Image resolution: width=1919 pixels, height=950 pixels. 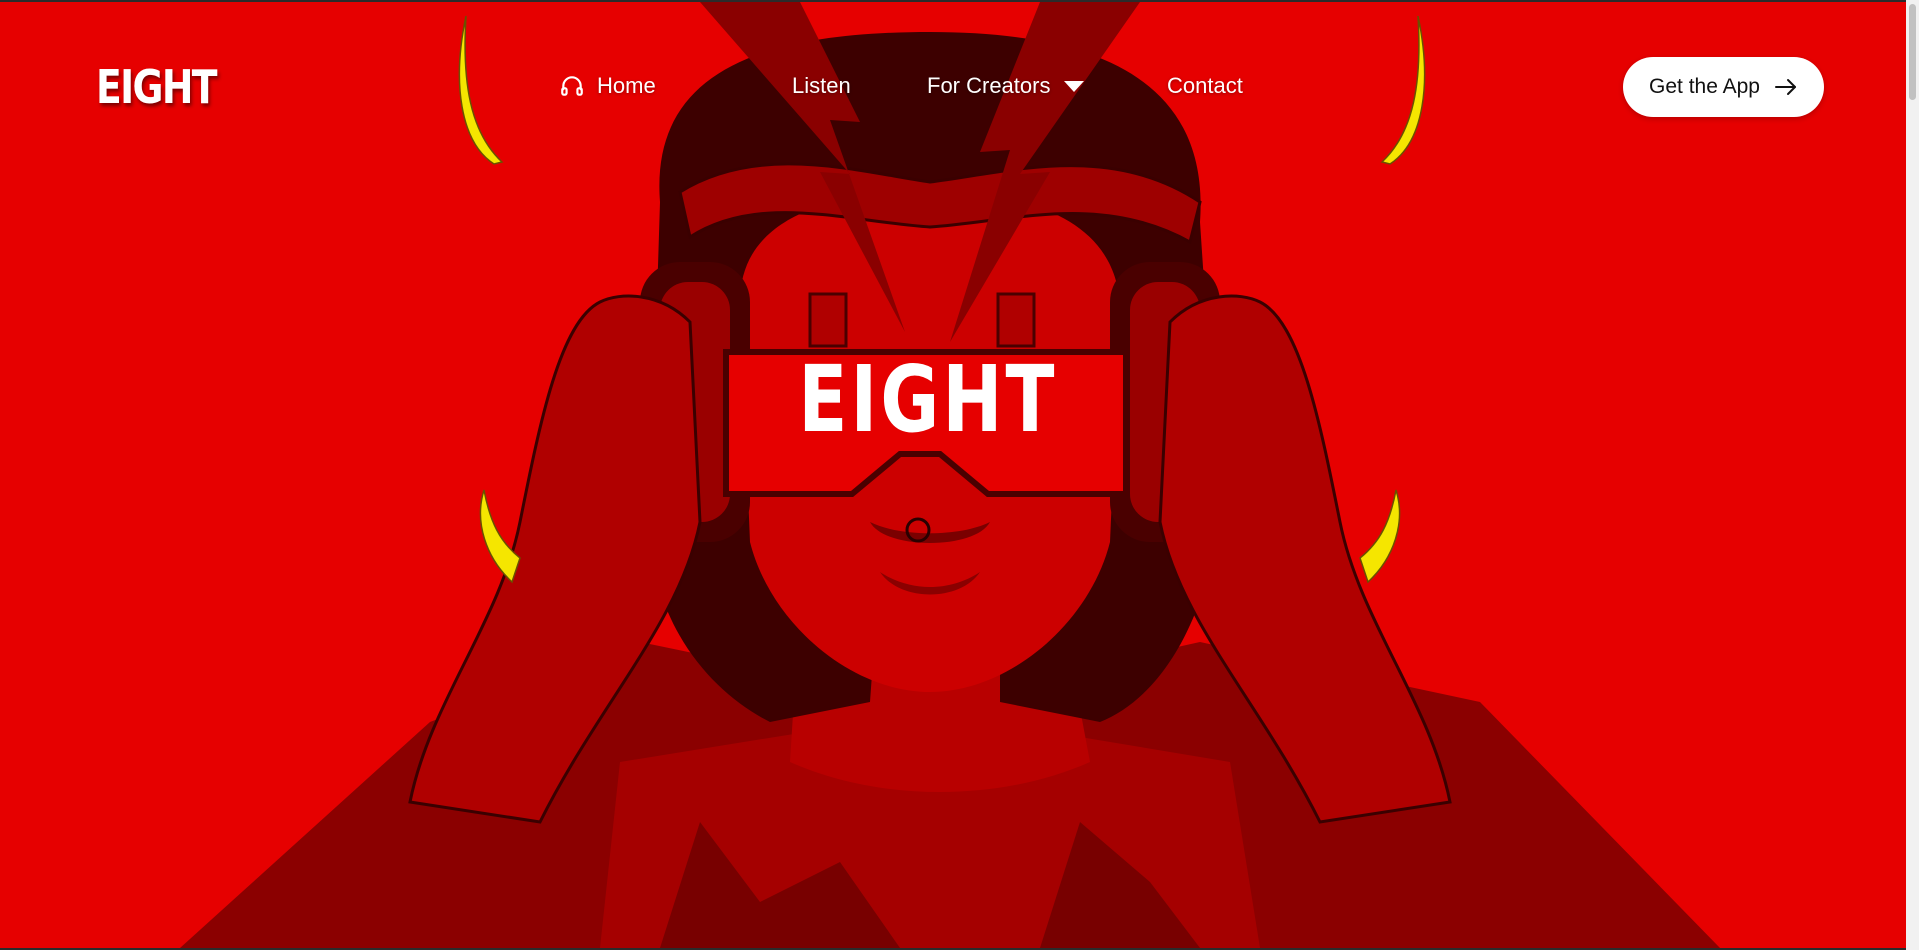 I want to click on nav-links: Home Listen For Creators Contact, so click(x=953, y=88).